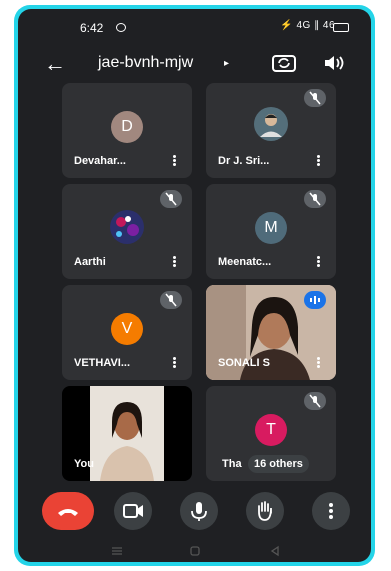 The height and width of the screenshot is (571, 391). Describe the element at coordinates (226, 63) in the screenshot. I see `meeting-info-caret-icon: ▸` at that location.